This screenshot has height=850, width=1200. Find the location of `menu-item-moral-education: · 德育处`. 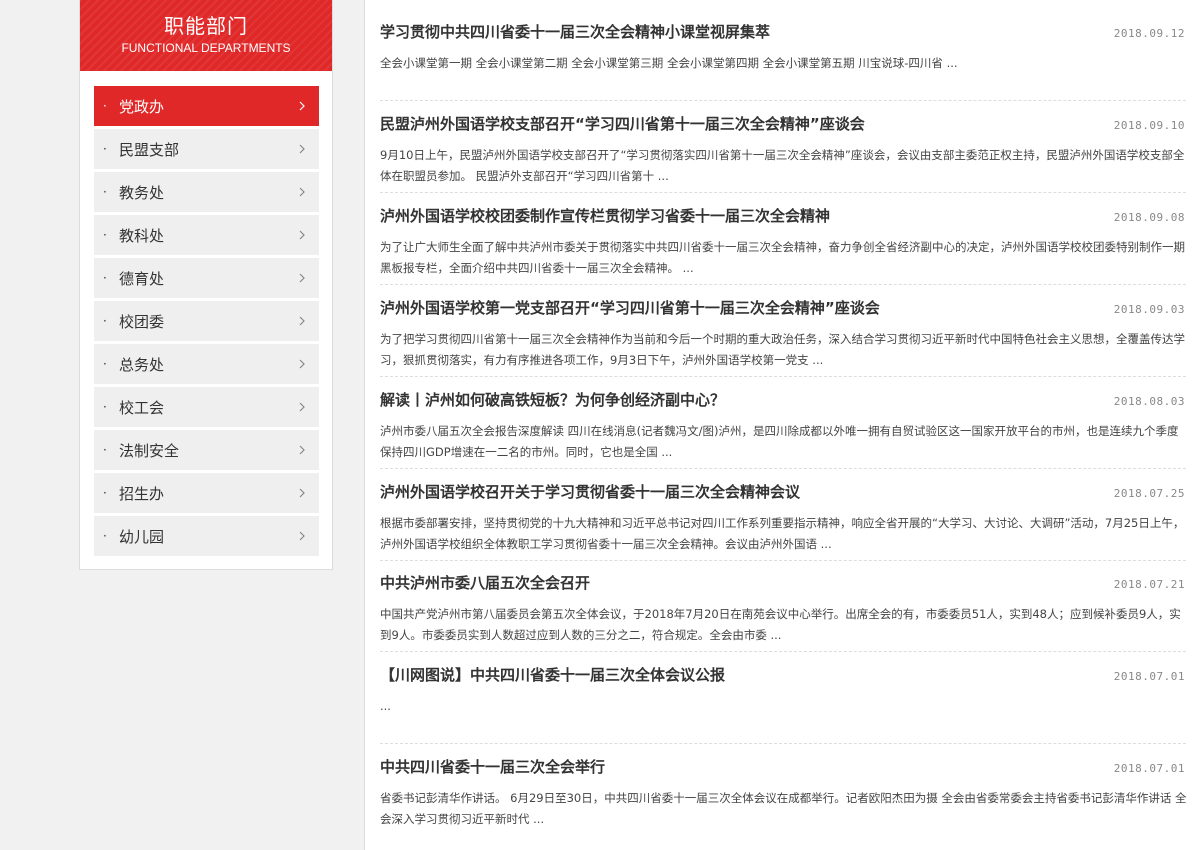

menu-item-moral-education: · 德育处 is located at coordinates (206, 278).